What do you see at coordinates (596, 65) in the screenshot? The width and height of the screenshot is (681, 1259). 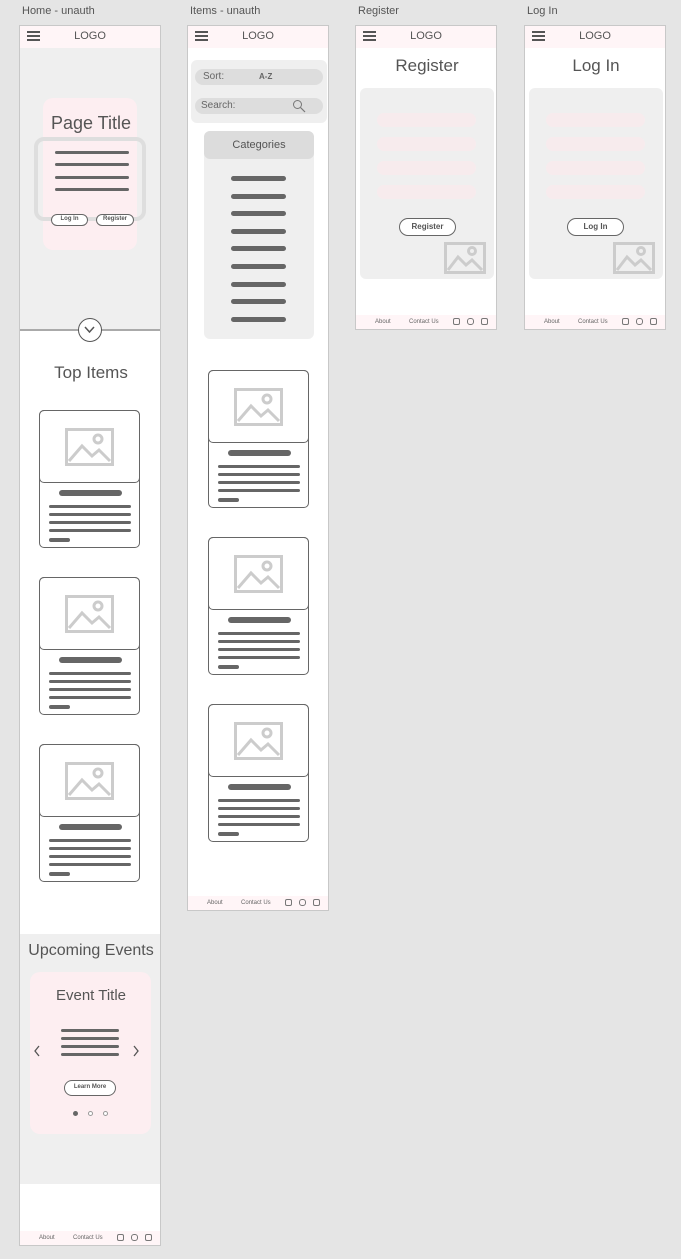 I see `login-heading: Log In` at bounding box center [596, 65].